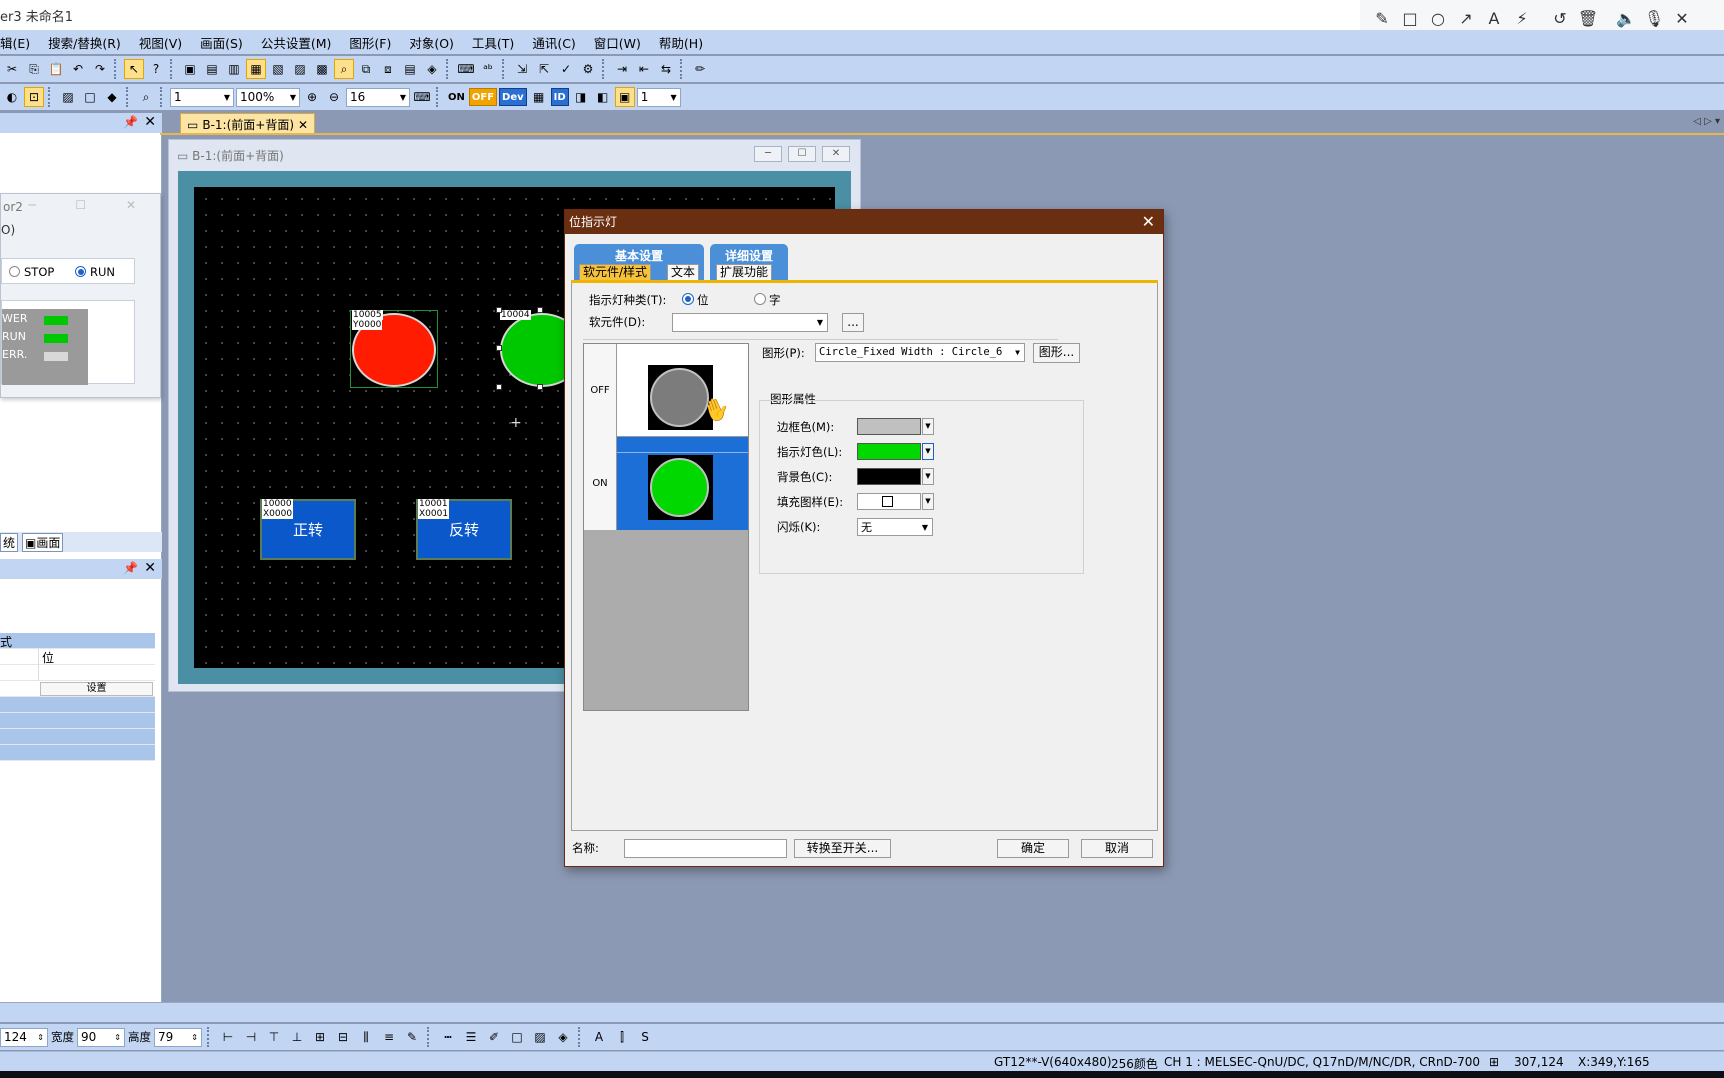 This screenshot has height=1078, width=1724. What do you see at coordinates (80, 271) in the screenshot?
I see `run-radio` at bounding box center [80, 271].